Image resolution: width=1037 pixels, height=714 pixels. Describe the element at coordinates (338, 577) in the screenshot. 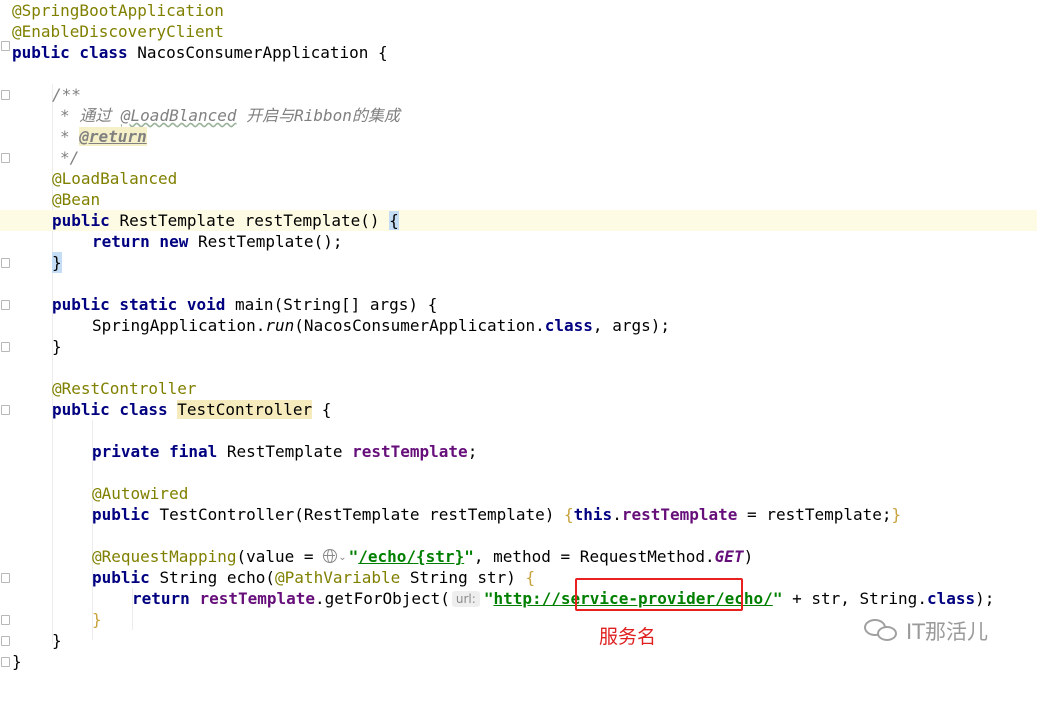

I see `annotation-token: @PathVariable` at that location.